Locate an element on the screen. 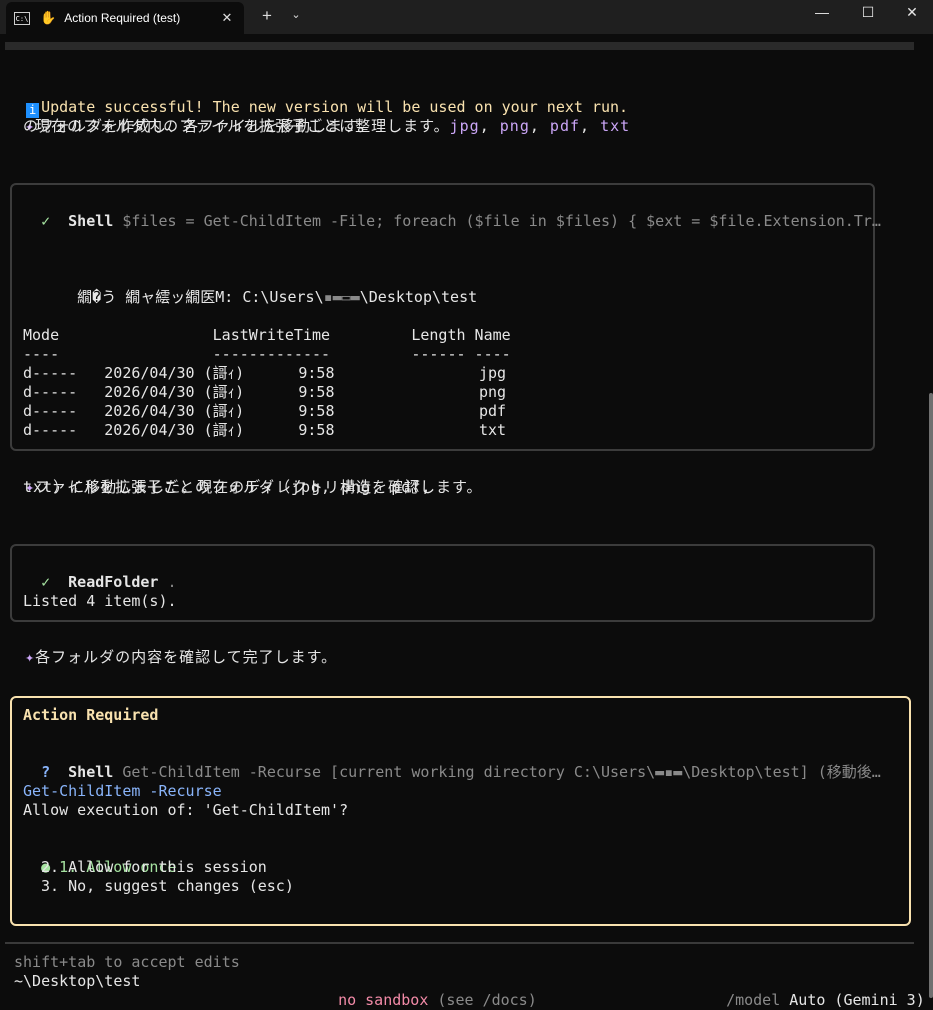 This screenshot has height=1010, width=933. table-row: d----- 2026/04/30 (謌ｨ) 9:58 pdf is located at coordinates (265, 411).